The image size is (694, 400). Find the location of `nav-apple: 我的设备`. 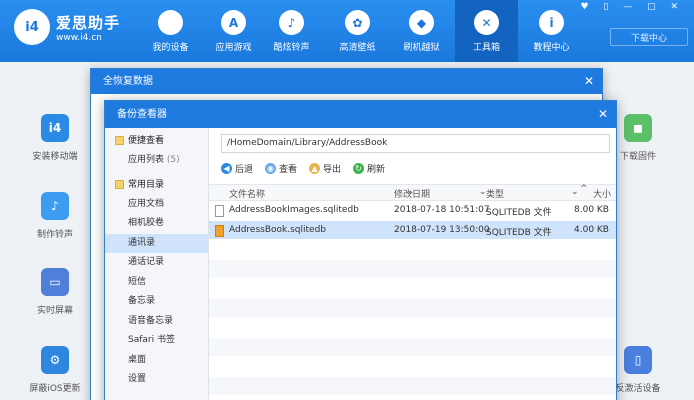

nav-apple: 我的设备 is located at coordinates (170, 31).